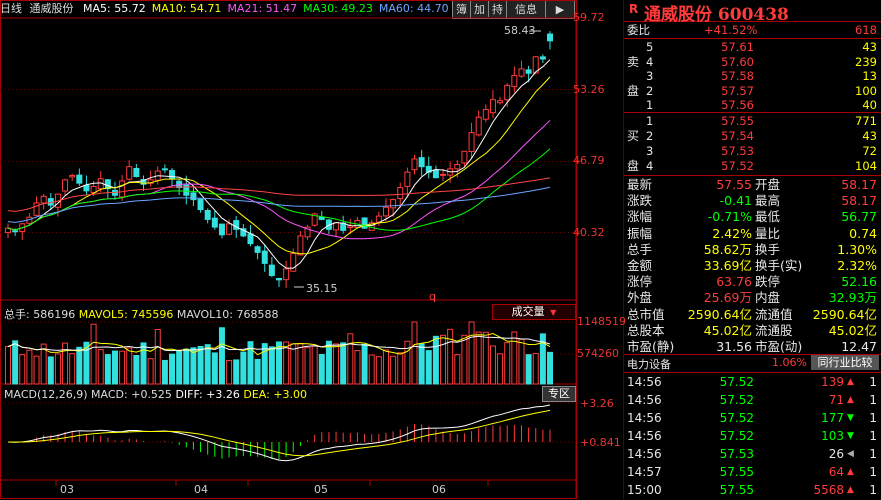  I want to click on ask-volume: 40, so click(869, 105).